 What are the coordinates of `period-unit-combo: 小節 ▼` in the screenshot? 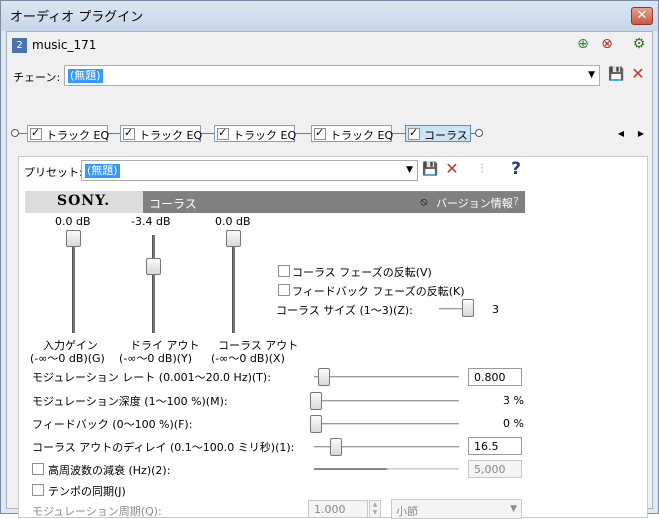 It's located at (456, 509).